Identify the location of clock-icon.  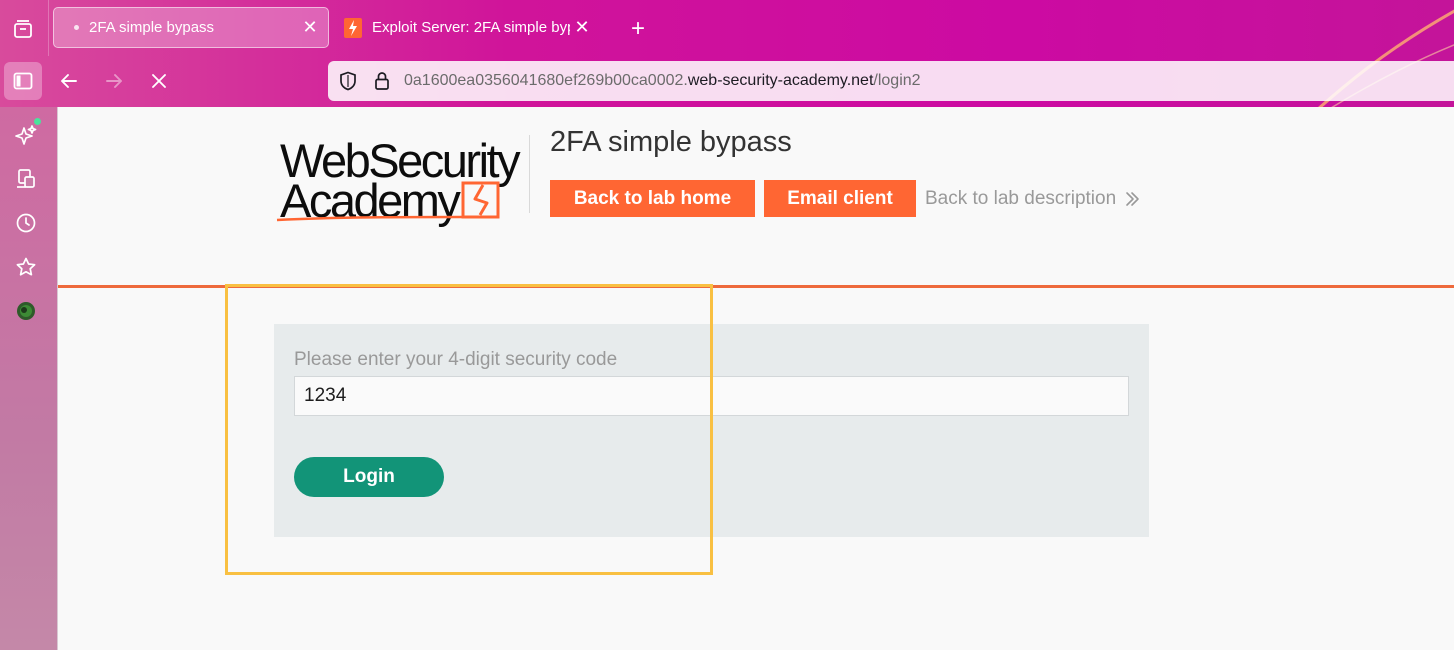
(26, 223).